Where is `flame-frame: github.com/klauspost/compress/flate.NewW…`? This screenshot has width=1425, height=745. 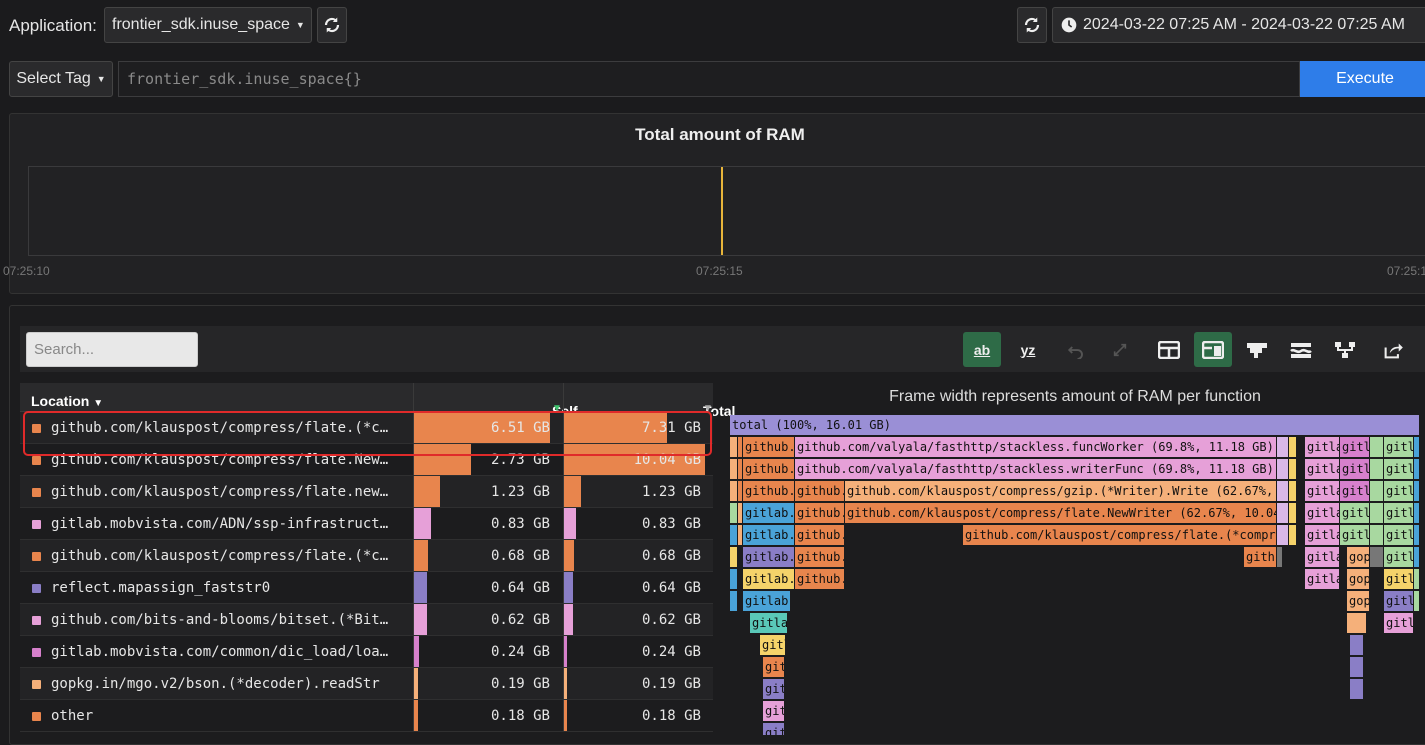
flame-frame: github.com/klauspost/compress/flate.NewW… is located at coordinates (1061, 513).